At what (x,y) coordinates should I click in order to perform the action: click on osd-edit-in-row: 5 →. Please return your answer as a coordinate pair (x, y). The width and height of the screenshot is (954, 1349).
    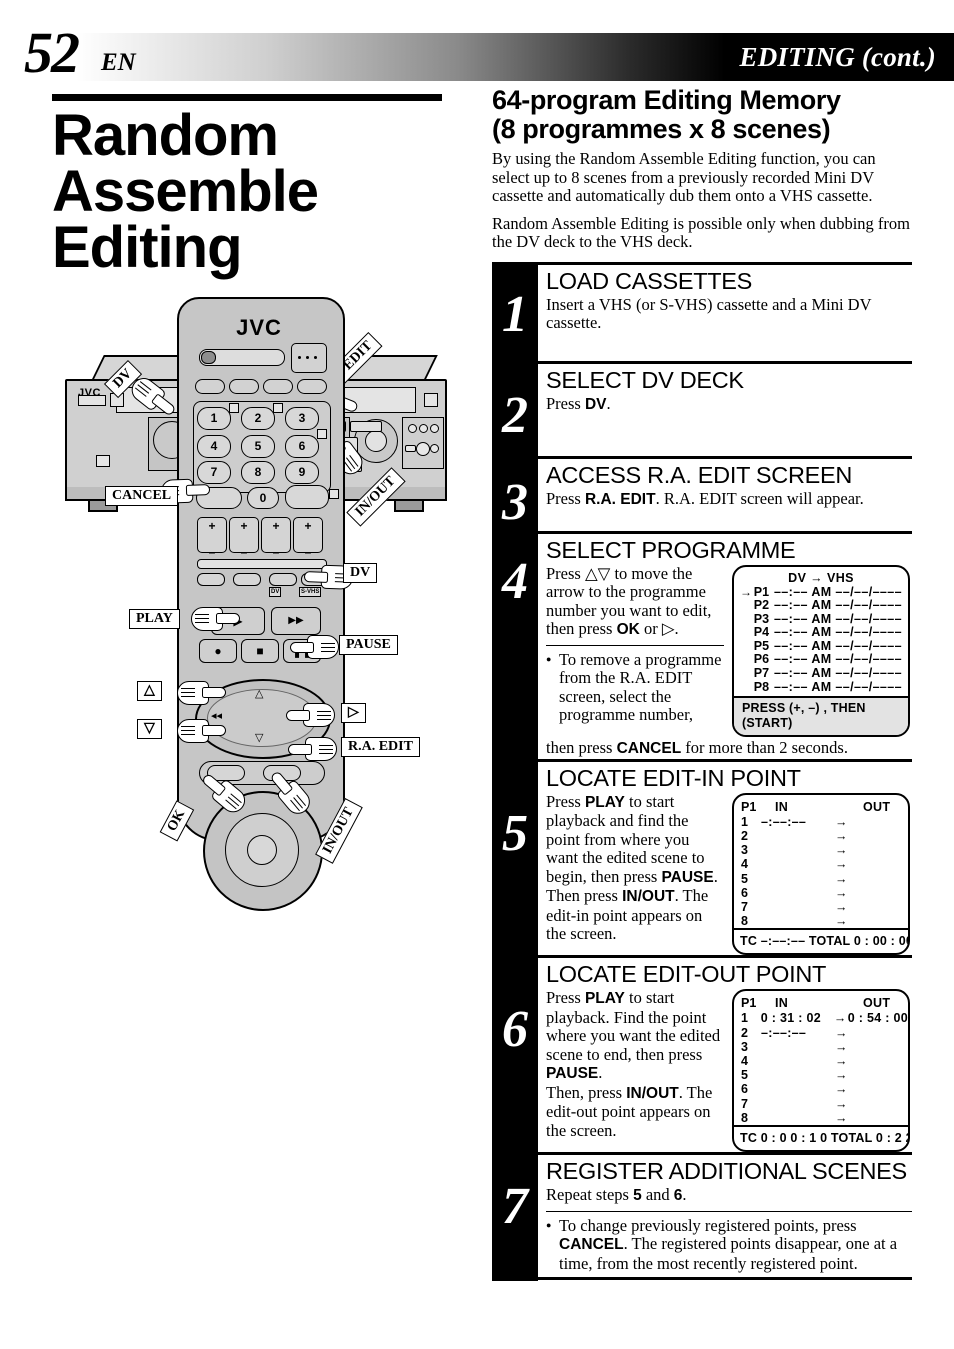
    Looking at the image, I should click on (821, 879).